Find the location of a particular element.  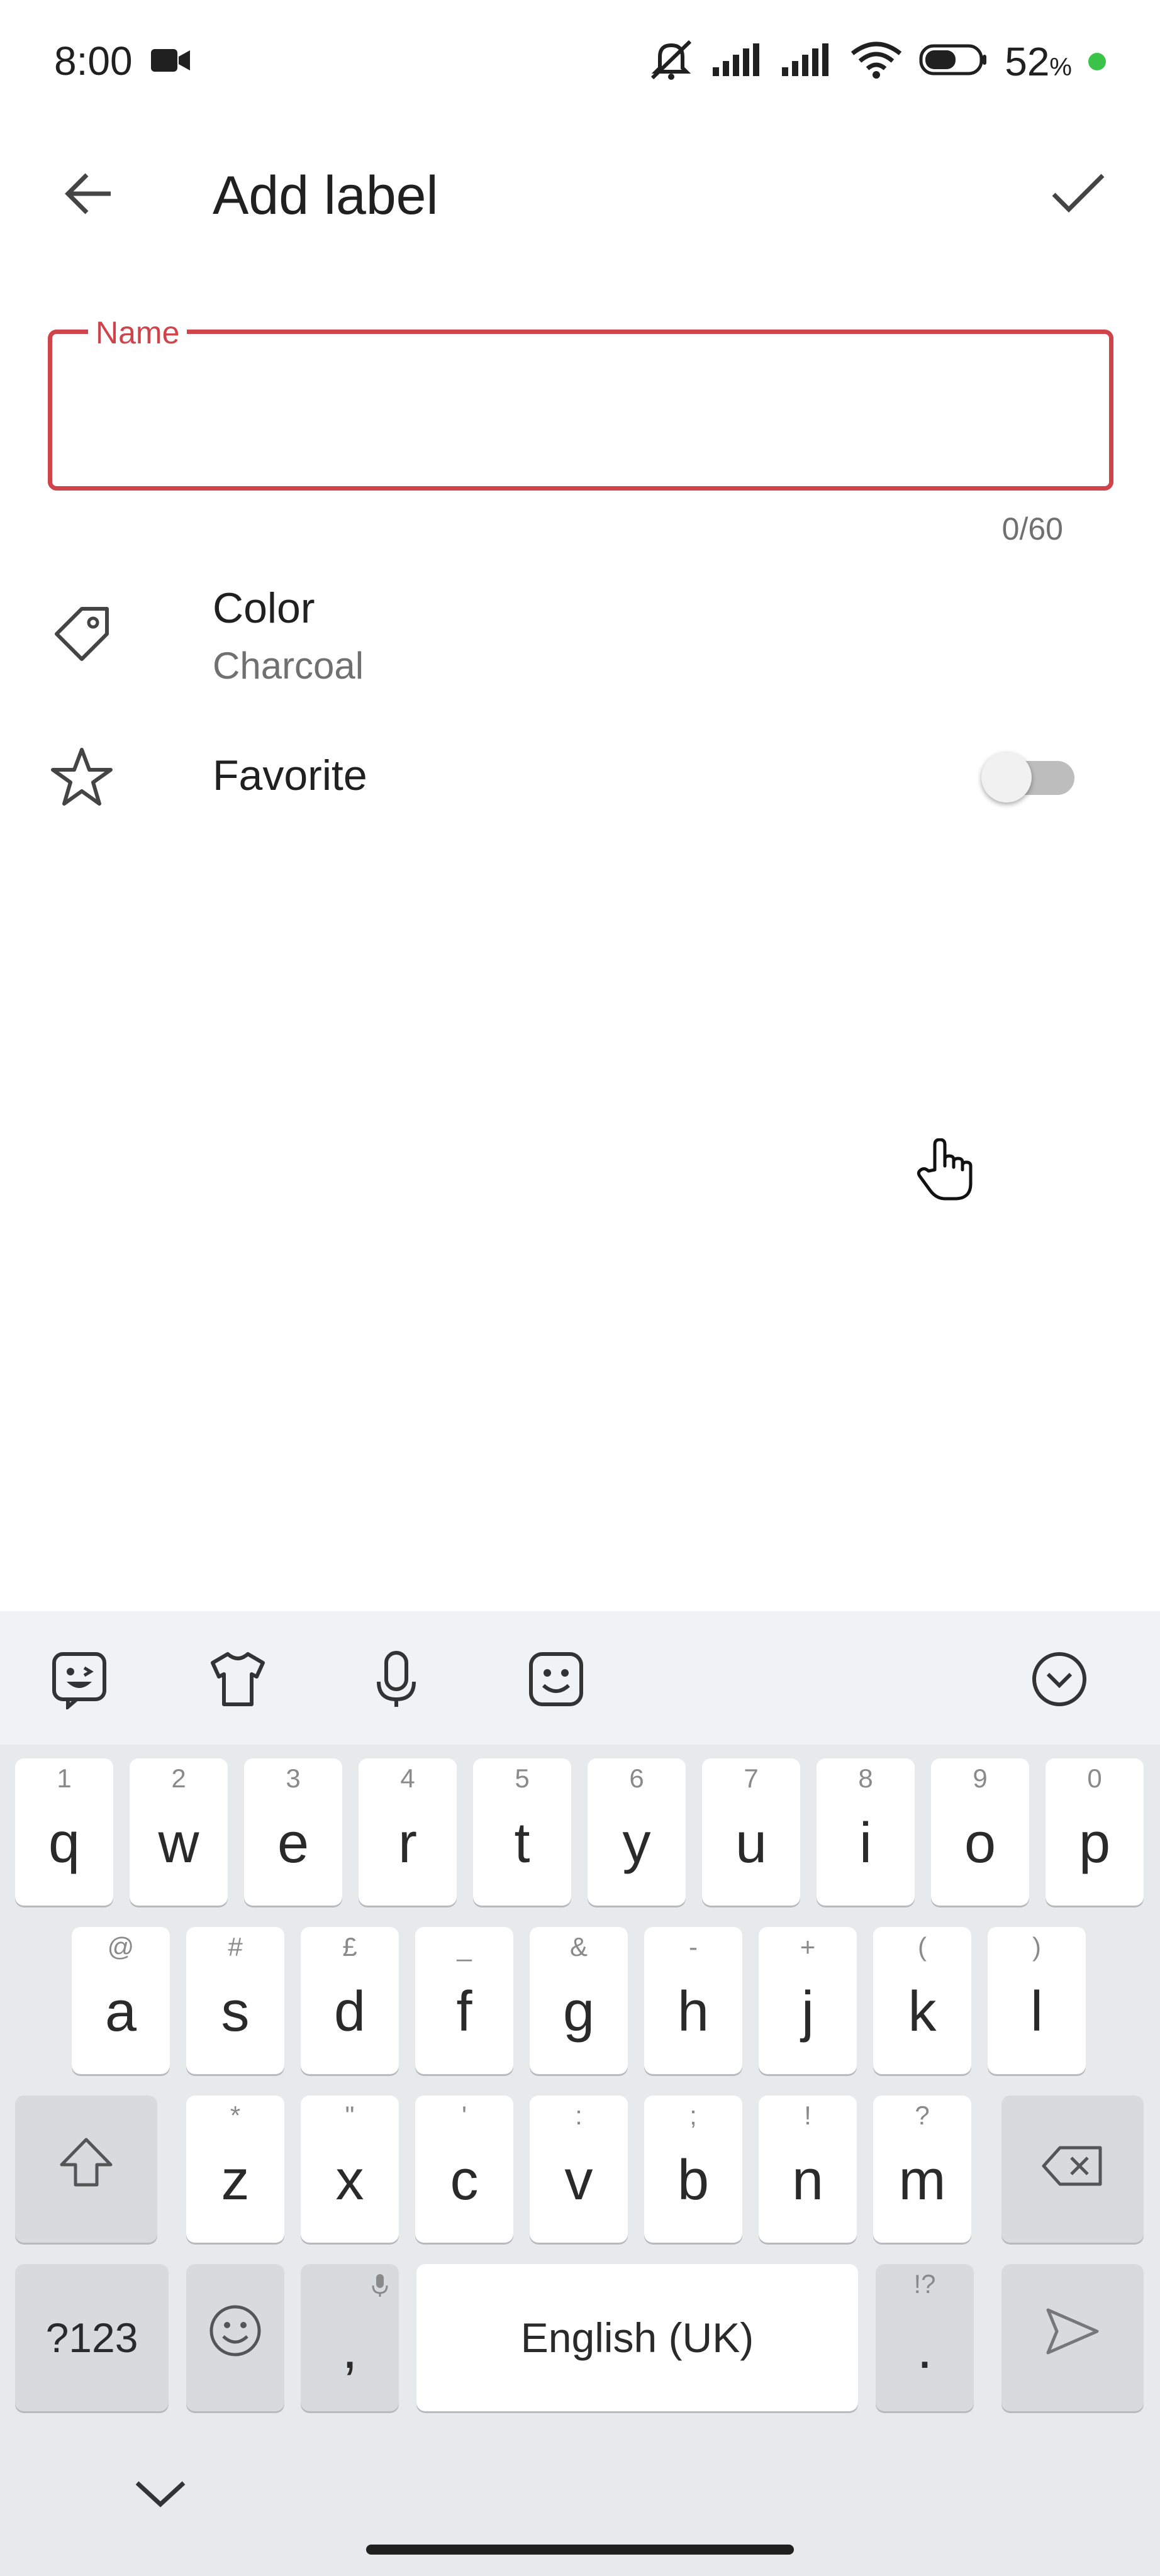

key-k: (k is located at coordinates (922, 2000).